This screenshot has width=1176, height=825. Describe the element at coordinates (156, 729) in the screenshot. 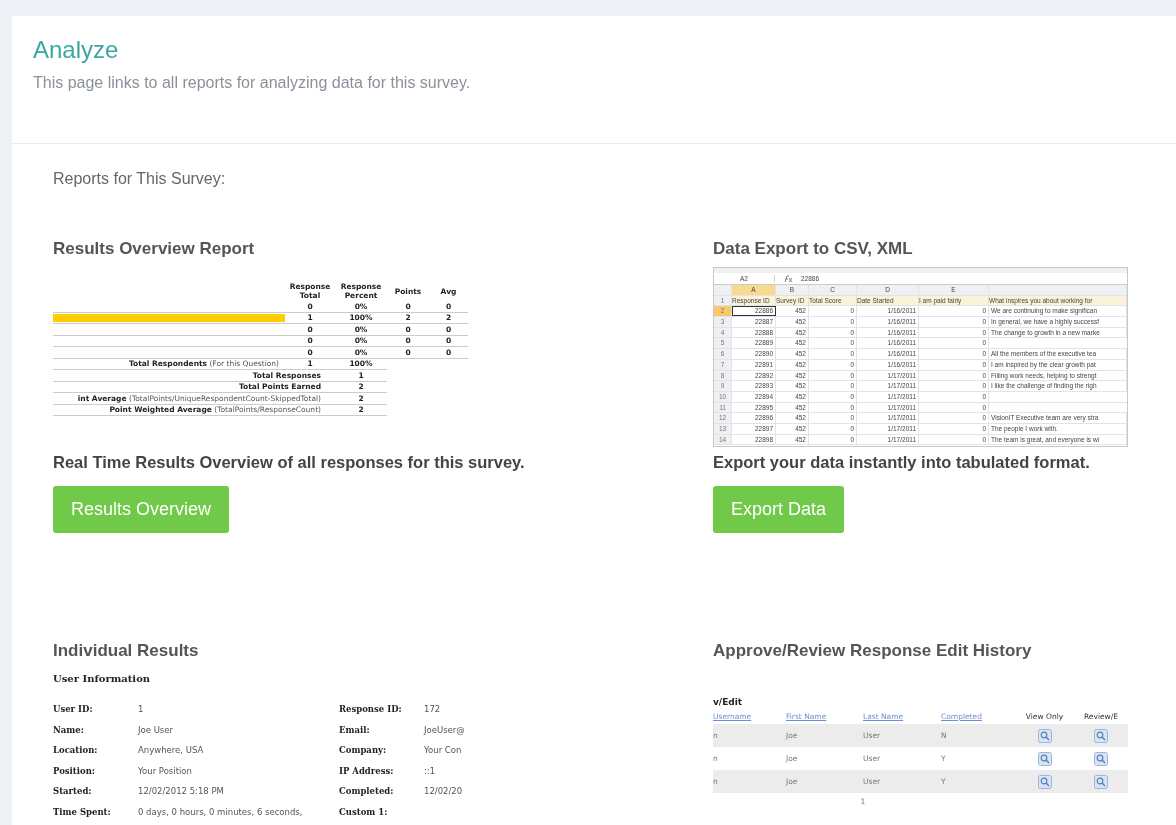

I see `field-value: Joe User` at that location.